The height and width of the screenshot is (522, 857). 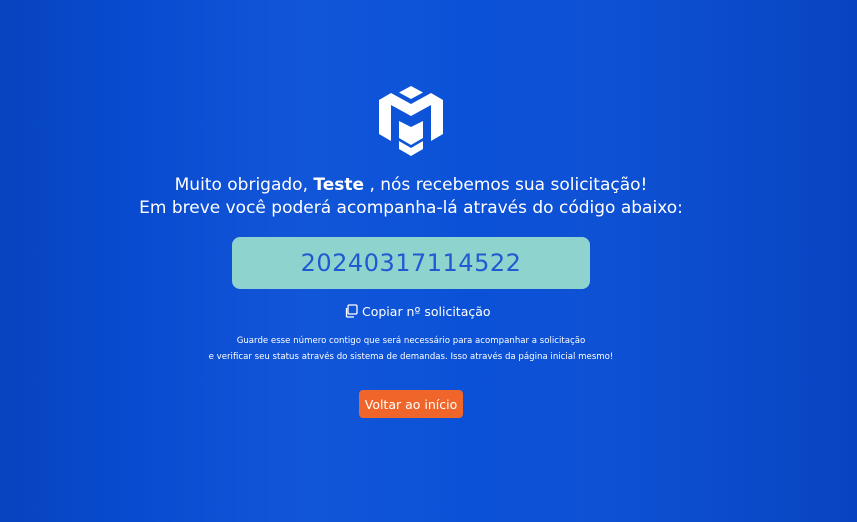 What do you see at coordinates (244, 185) in the screenshot?
I see `thank-you-prefix: Muito obrigado,` at bounding box center [244, 185].